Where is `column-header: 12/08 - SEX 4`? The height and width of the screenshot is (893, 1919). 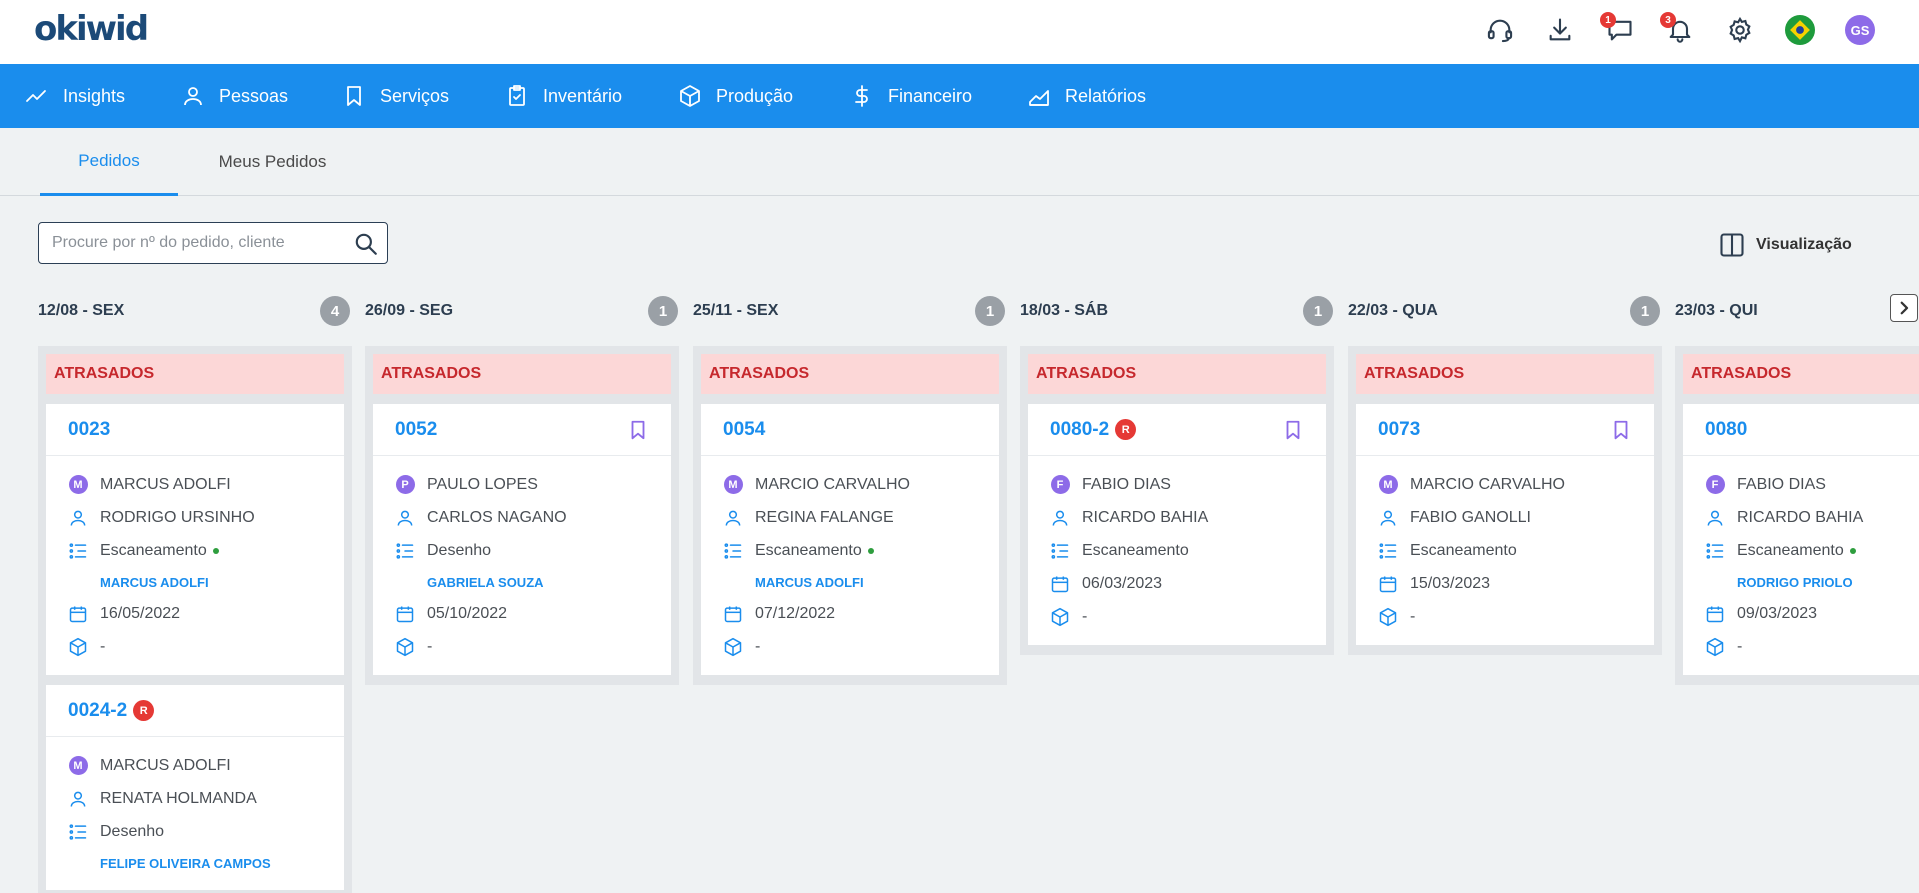
column-header: 12/08 - SEX 4 is located at coordinates (194, 311).